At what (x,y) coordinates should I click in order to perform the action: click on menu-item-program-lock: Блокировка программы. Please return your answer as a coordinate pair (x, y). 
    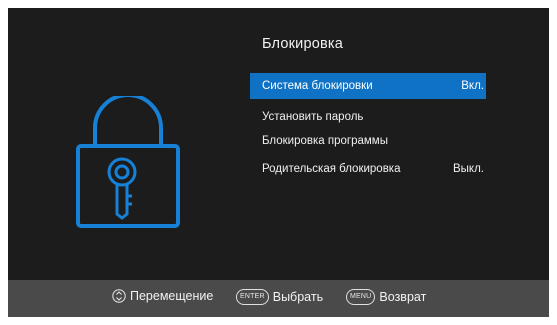
    Looking at the image, I should click on (368, 141).